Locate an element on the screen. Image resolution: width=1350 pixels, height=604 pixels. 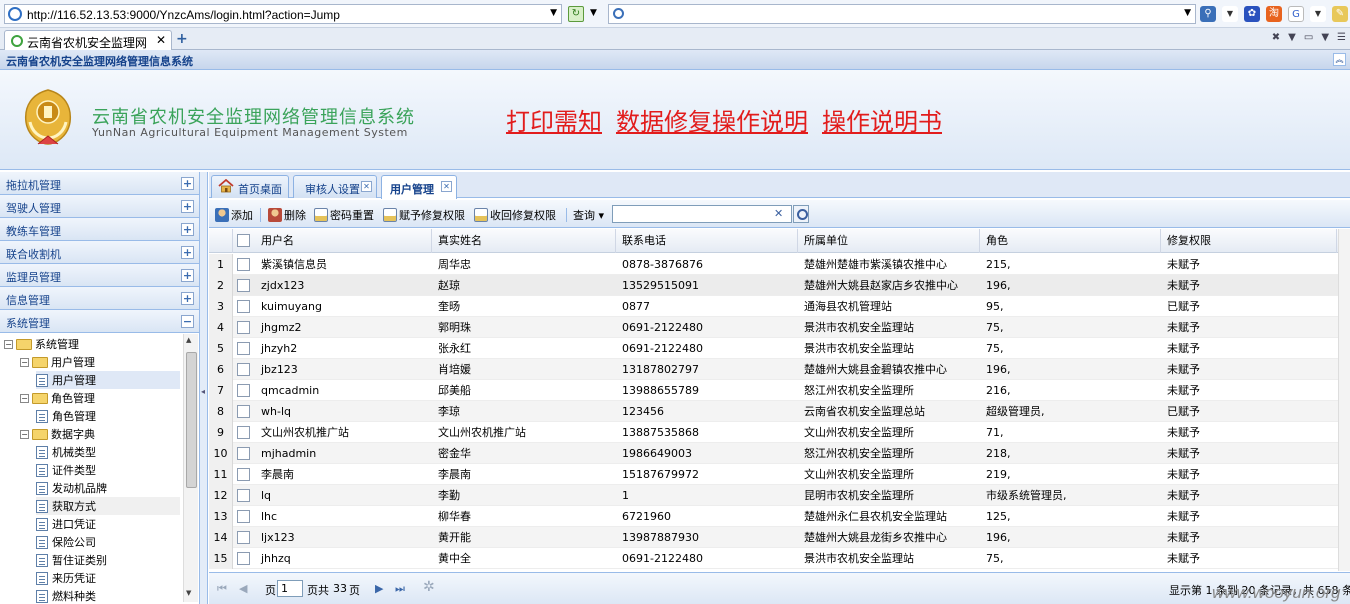
collapse-header-icon: ︽ is located at coordinates (1339, 59).